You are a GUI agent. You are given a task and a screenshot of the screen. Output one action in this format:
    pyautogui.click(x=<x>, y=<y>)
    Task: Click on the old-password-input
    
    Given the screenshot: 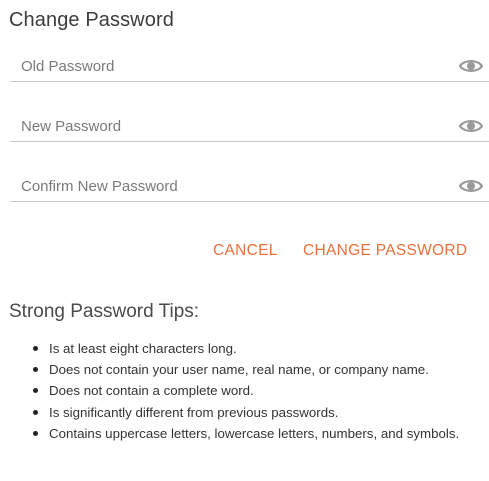 What is the action you would take?
    pyautogui.click(x=230, y=66)
    